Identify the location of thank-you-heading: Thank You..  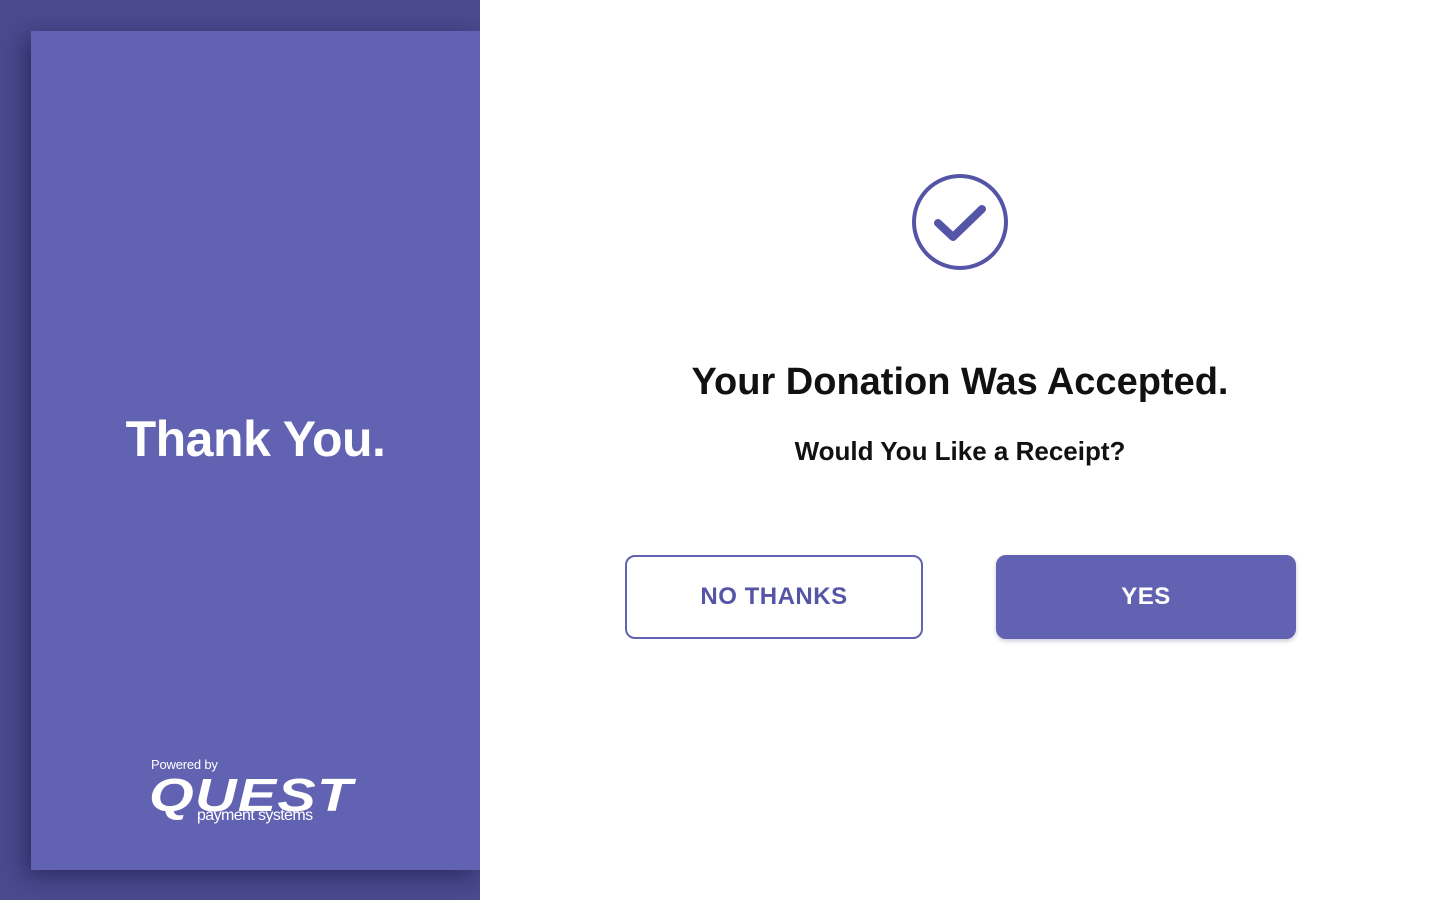
(255, 439).